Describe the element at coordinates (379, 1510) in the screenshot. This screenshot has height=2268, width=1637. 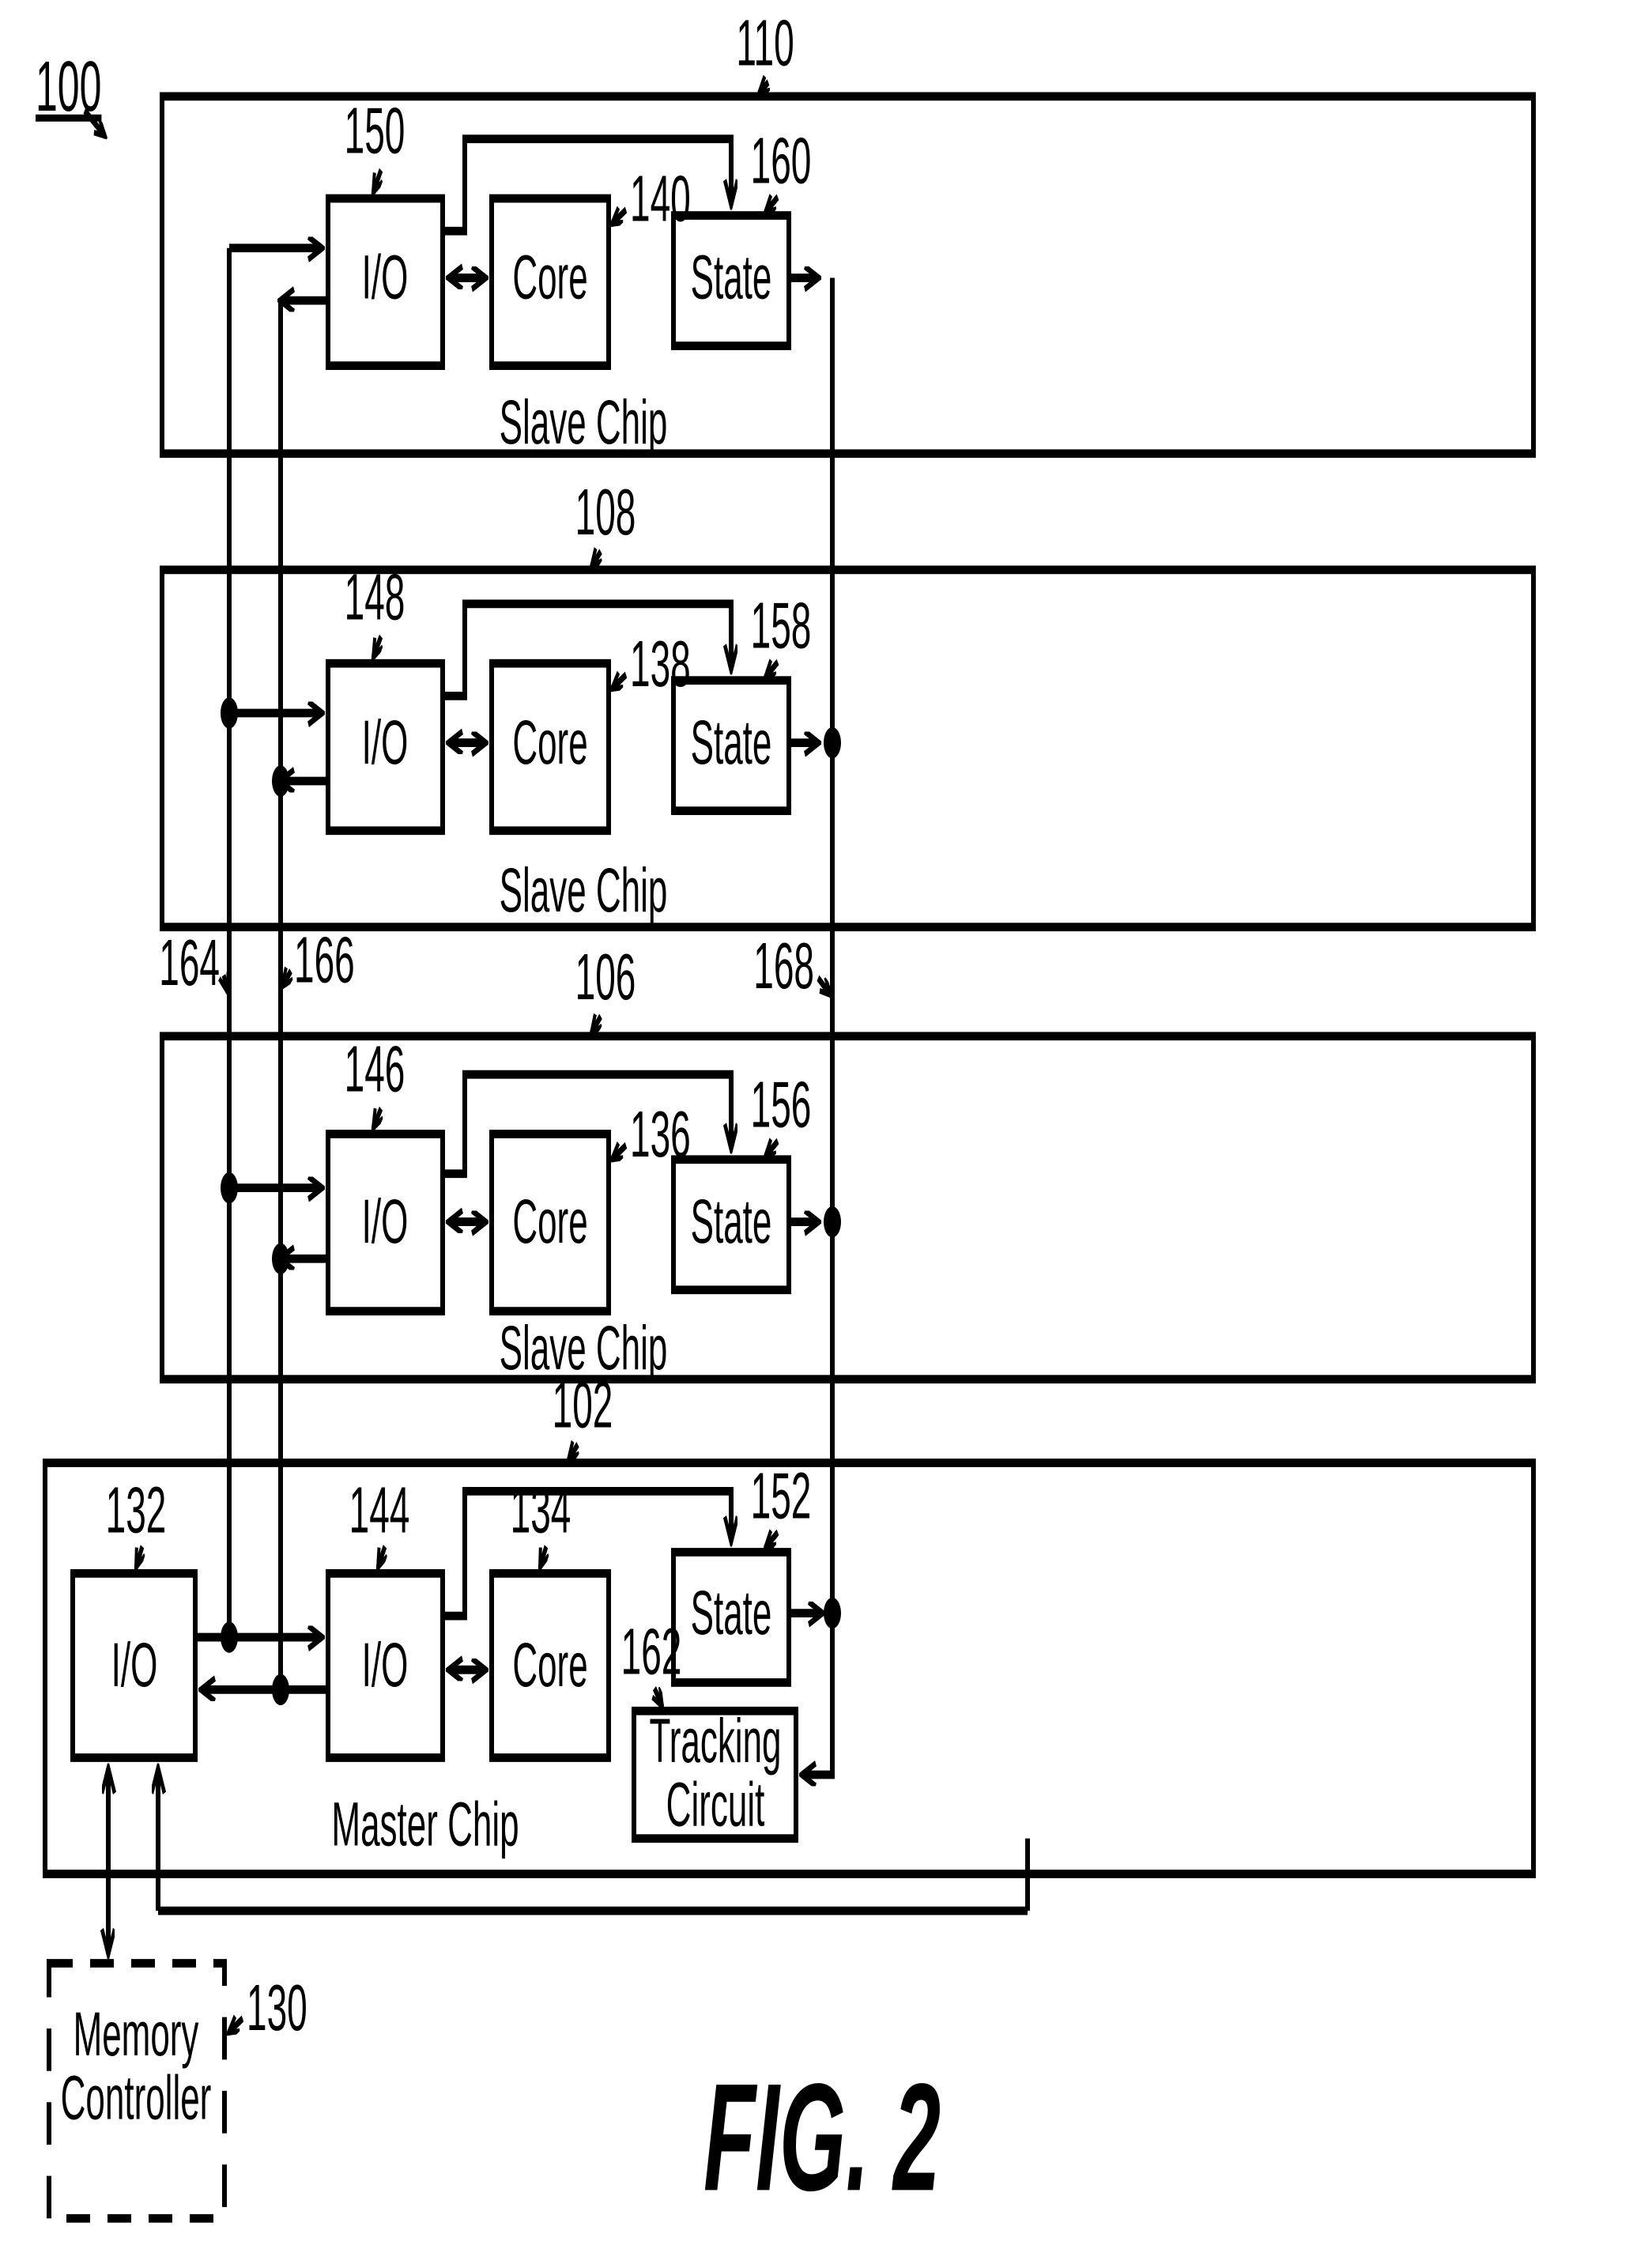
I see `ref-144: 144` at that location.